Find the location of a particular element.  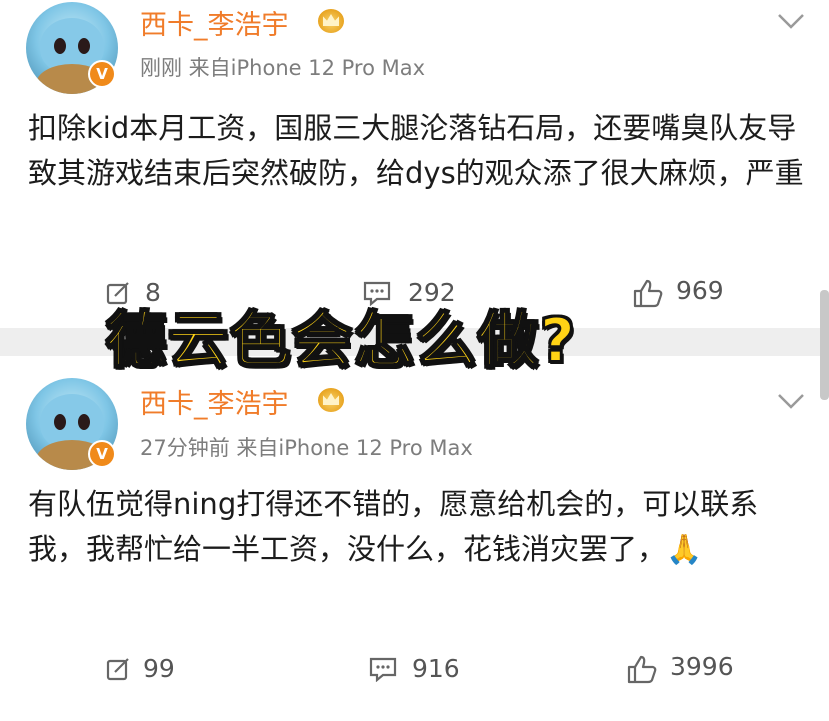

repost-count: 99 is located at coordinates (159, 668).